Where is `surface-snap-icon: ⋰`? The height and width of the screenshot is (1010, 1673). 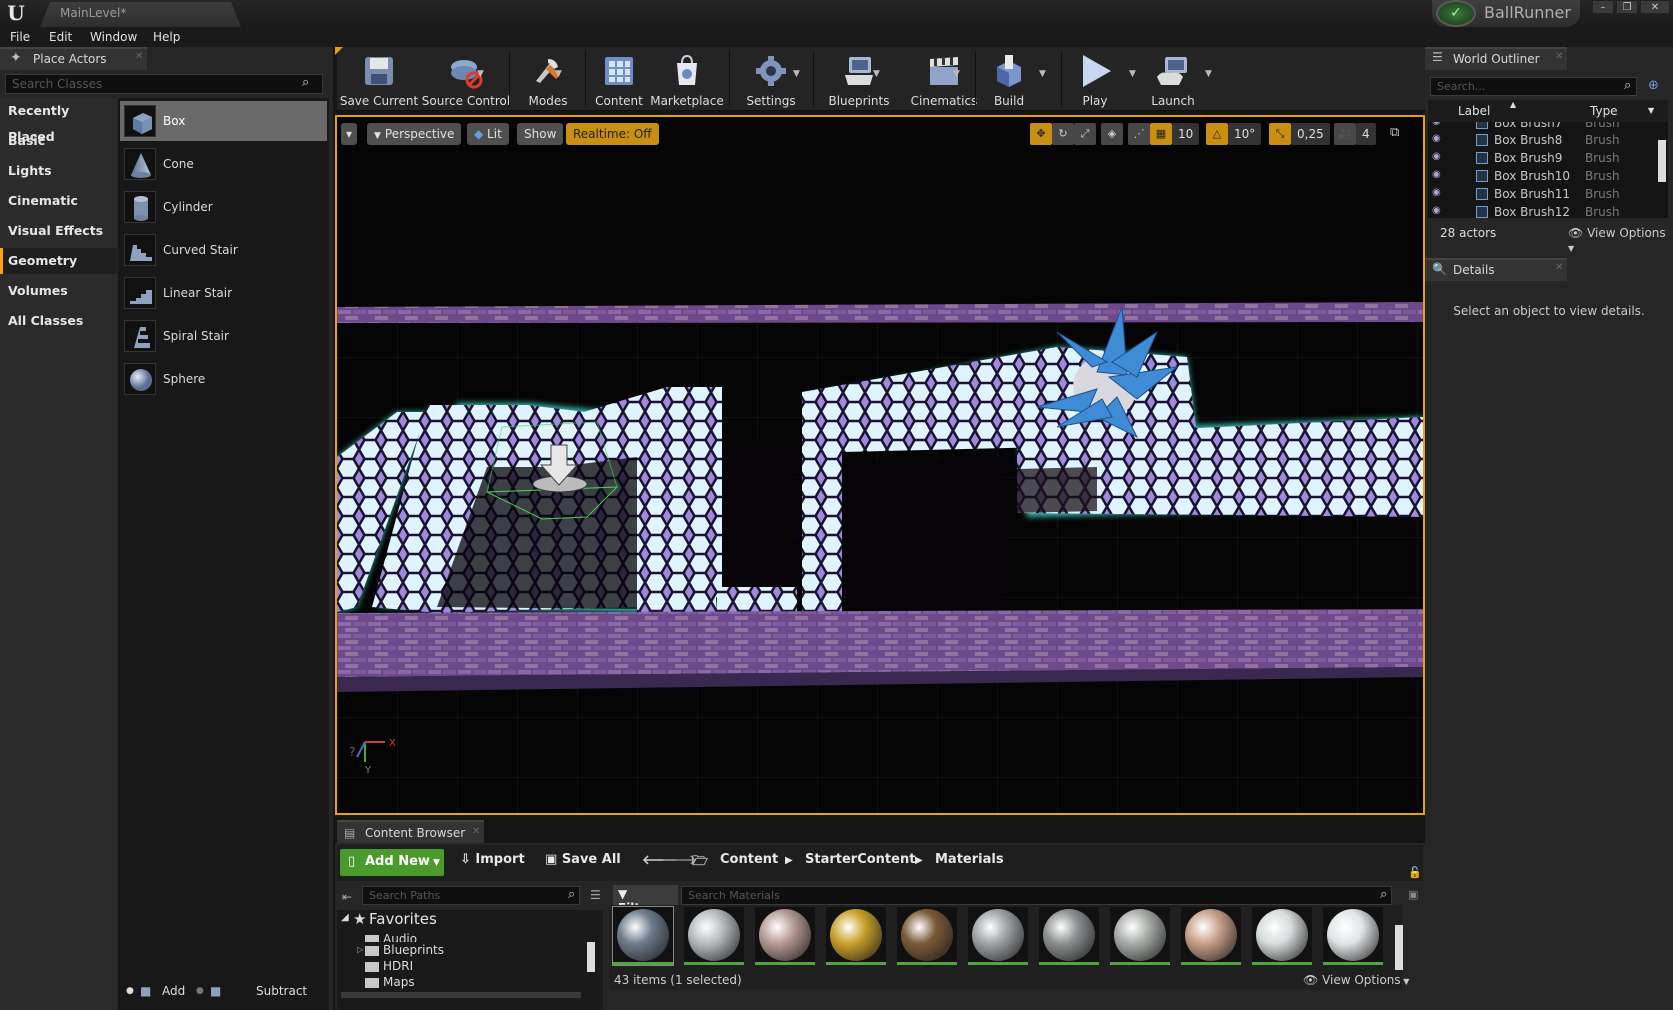
surface-snap-icon: ⋰ is located at coordinates (1139, 134).